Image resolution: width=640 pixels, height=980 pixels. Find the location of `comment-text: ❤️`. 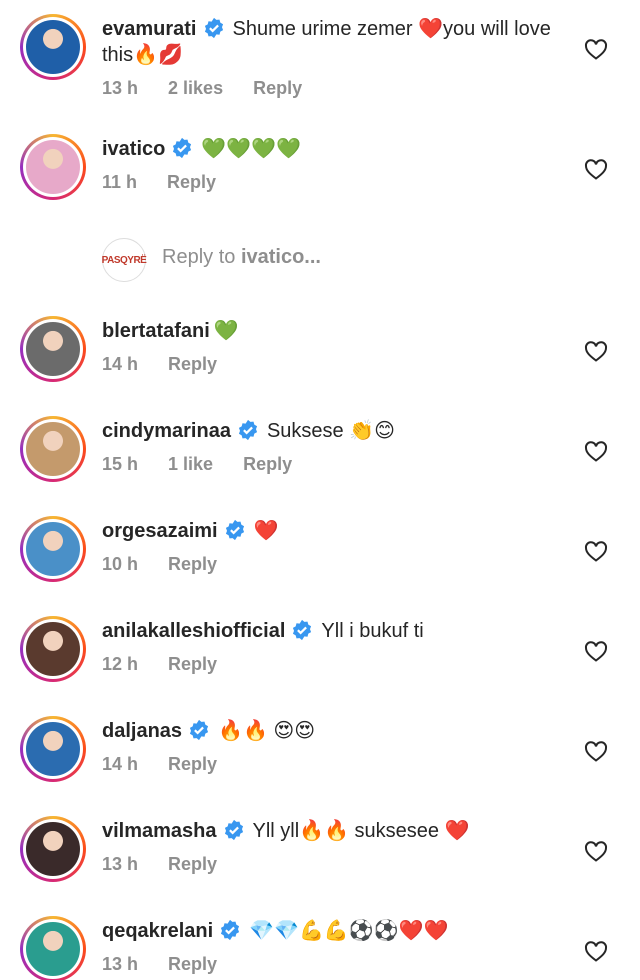

comment-text: ❤️ is located at coordinates (266, 531).